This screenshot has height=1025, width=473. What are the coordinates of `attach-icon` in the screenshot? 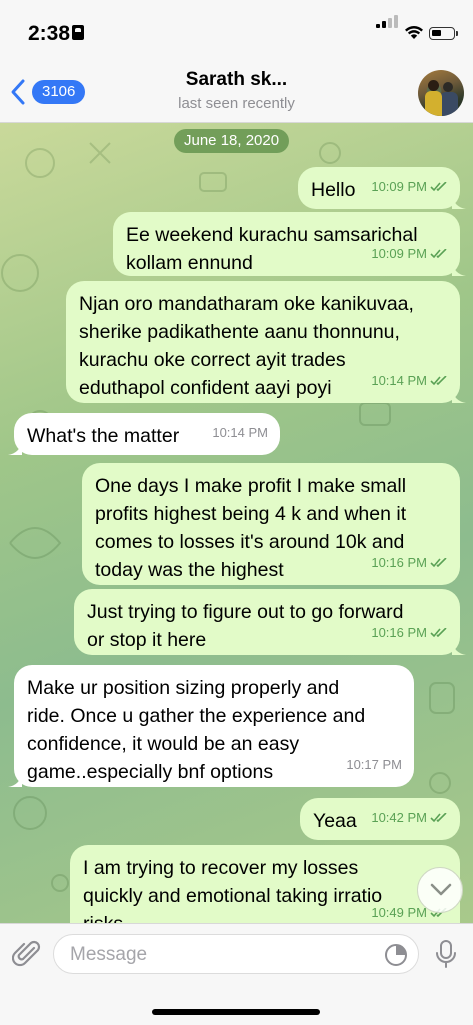 It's located at (27, 954).